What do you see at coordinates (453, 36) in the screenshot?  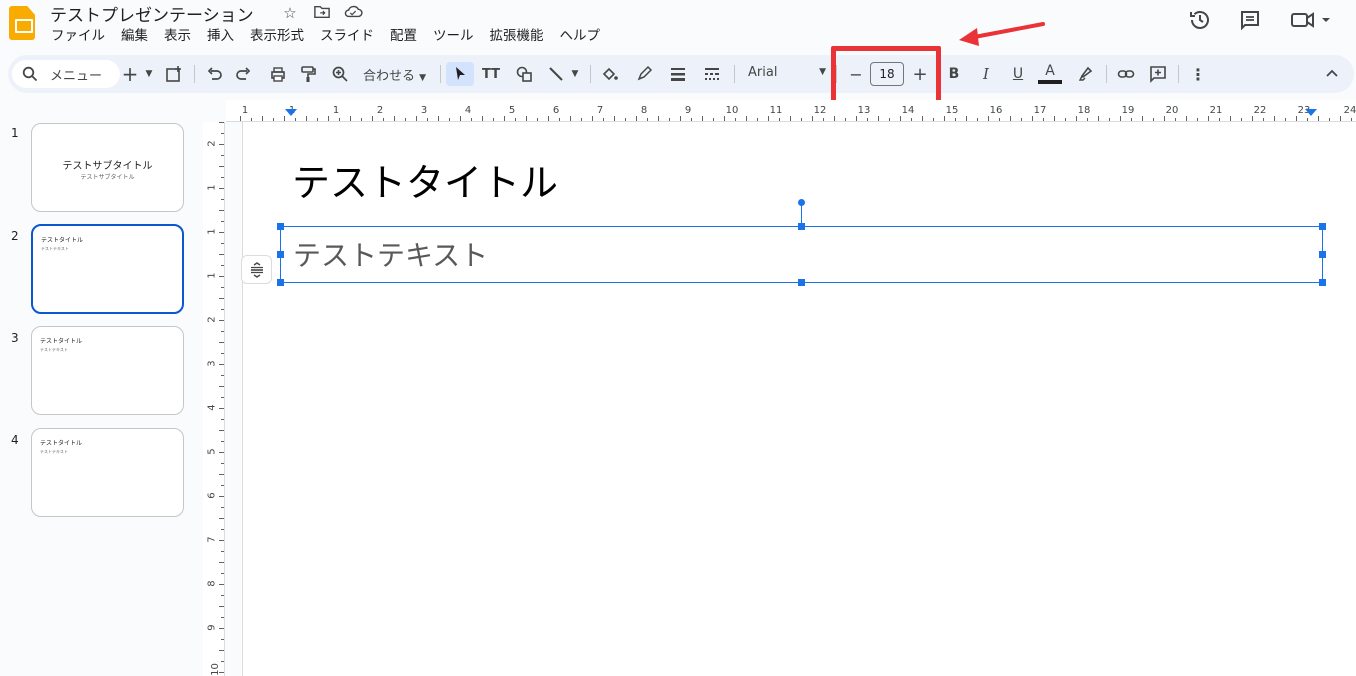 I see `menu-tools: ツール` at bounding box center [453, 36].